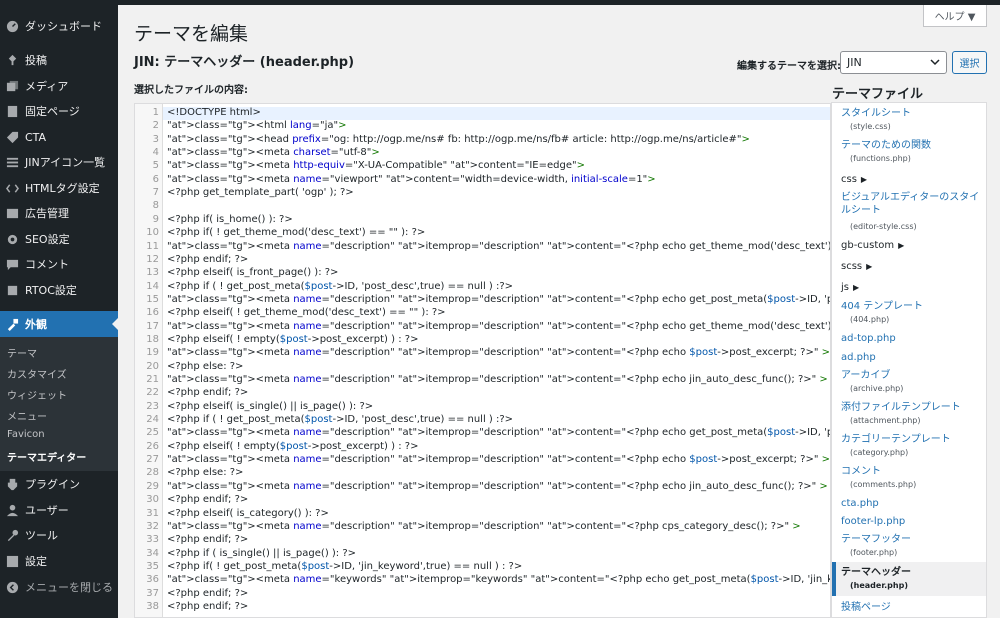  Describe the element at coordinates (59, 561) in the screenshot. I see `sidebar-item-15: 設定` at that location.